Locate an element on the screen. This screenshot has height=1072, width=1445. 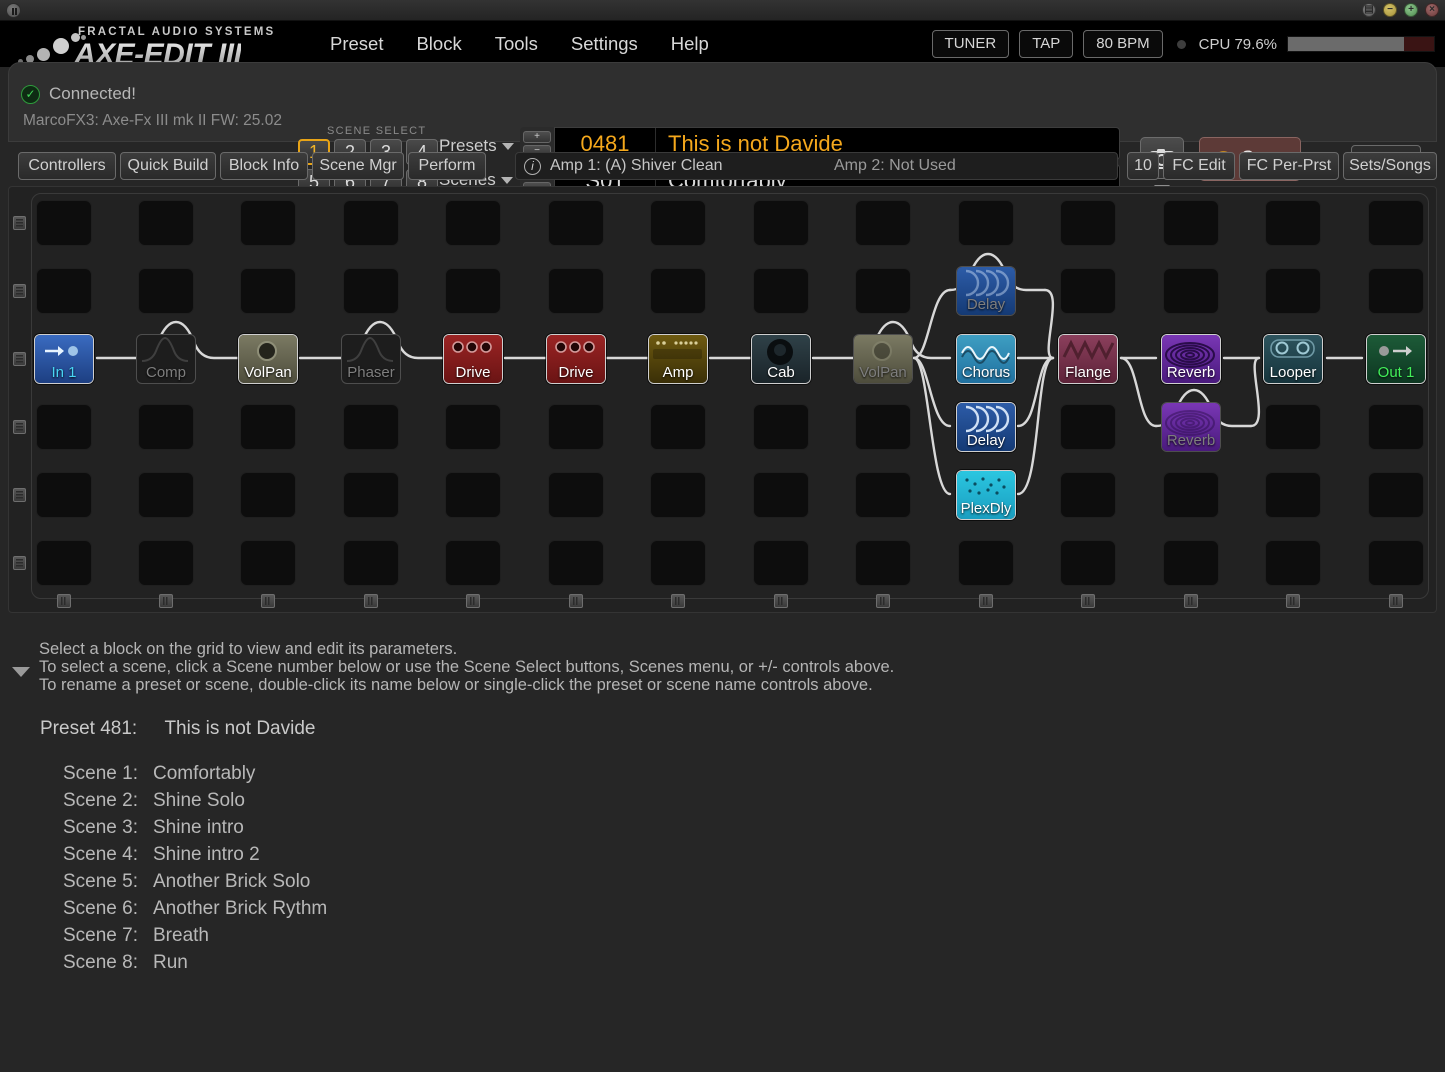
scene-list-item: Scene 2: Shine Solo is located at coordinates (195, 803).